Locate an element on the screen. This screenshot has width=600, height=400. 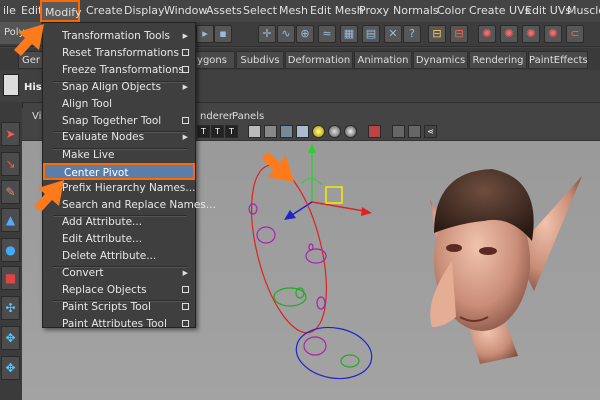
history-icon: ▤ is located at coordinates (371, 34).